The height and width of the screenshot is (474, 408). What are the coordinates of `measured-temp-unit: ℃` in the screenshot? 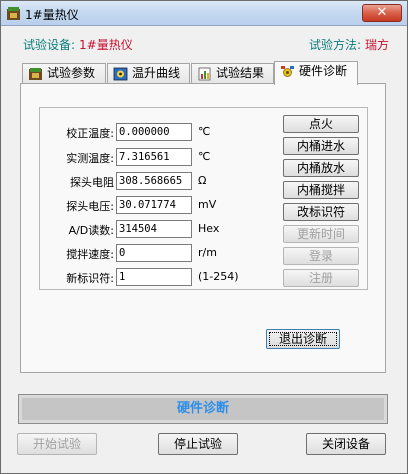 It's located at (204, 156).